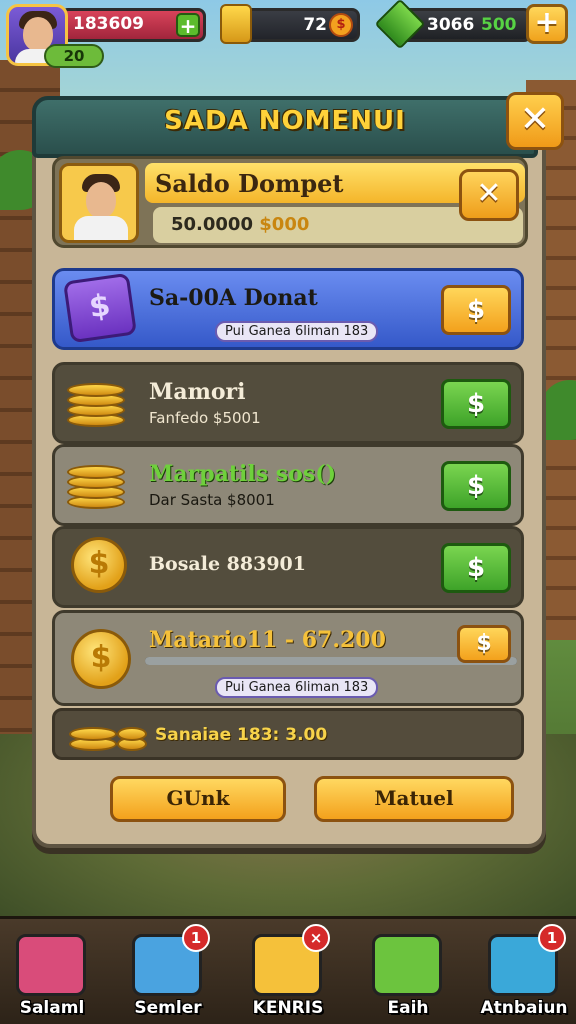 The image size is (576, 1024). What do you see at coordinates (241, 735) in the screenshot?
I see `total-label: Sanaiae 183: 3.00` at bounding box center [241, 735].